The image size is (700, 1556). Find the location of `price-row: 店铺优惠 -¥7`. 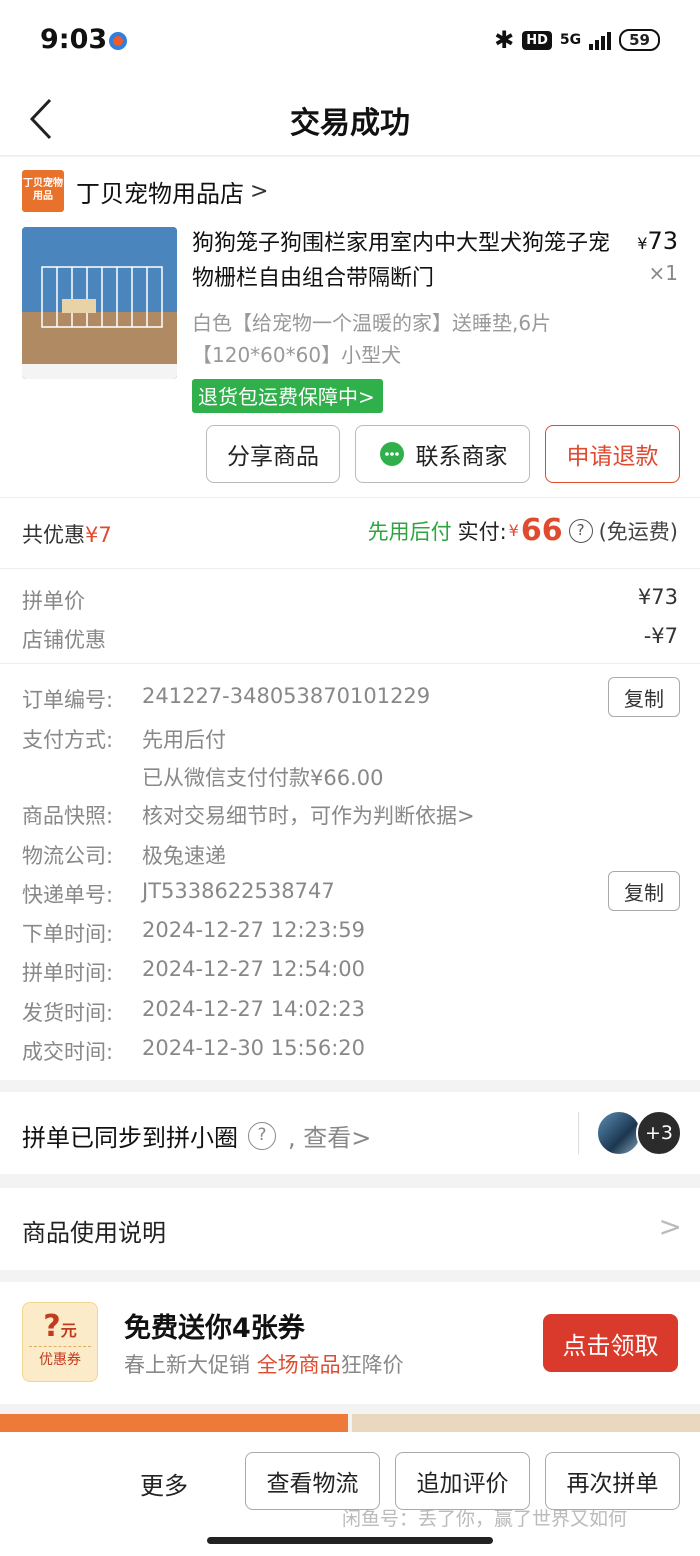

price-row: 店铺优惠 -¥7 is located at coordinates (350, 639).